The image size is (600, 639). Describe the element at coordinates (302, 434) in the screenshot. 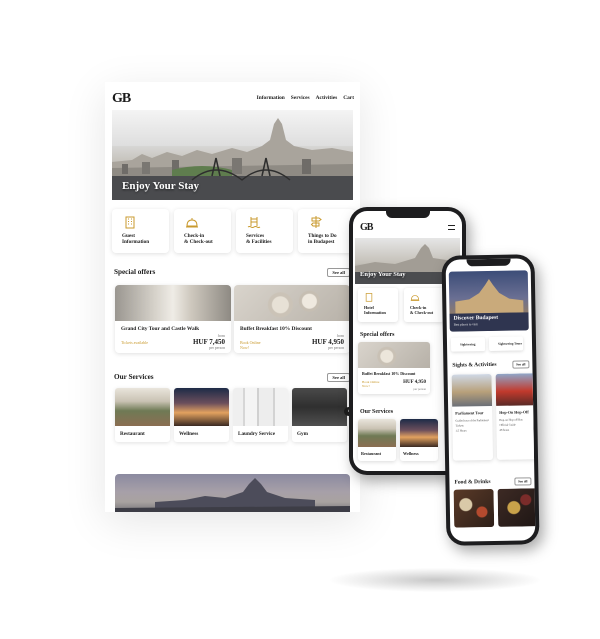

I see `service-label: Gym` at that location.